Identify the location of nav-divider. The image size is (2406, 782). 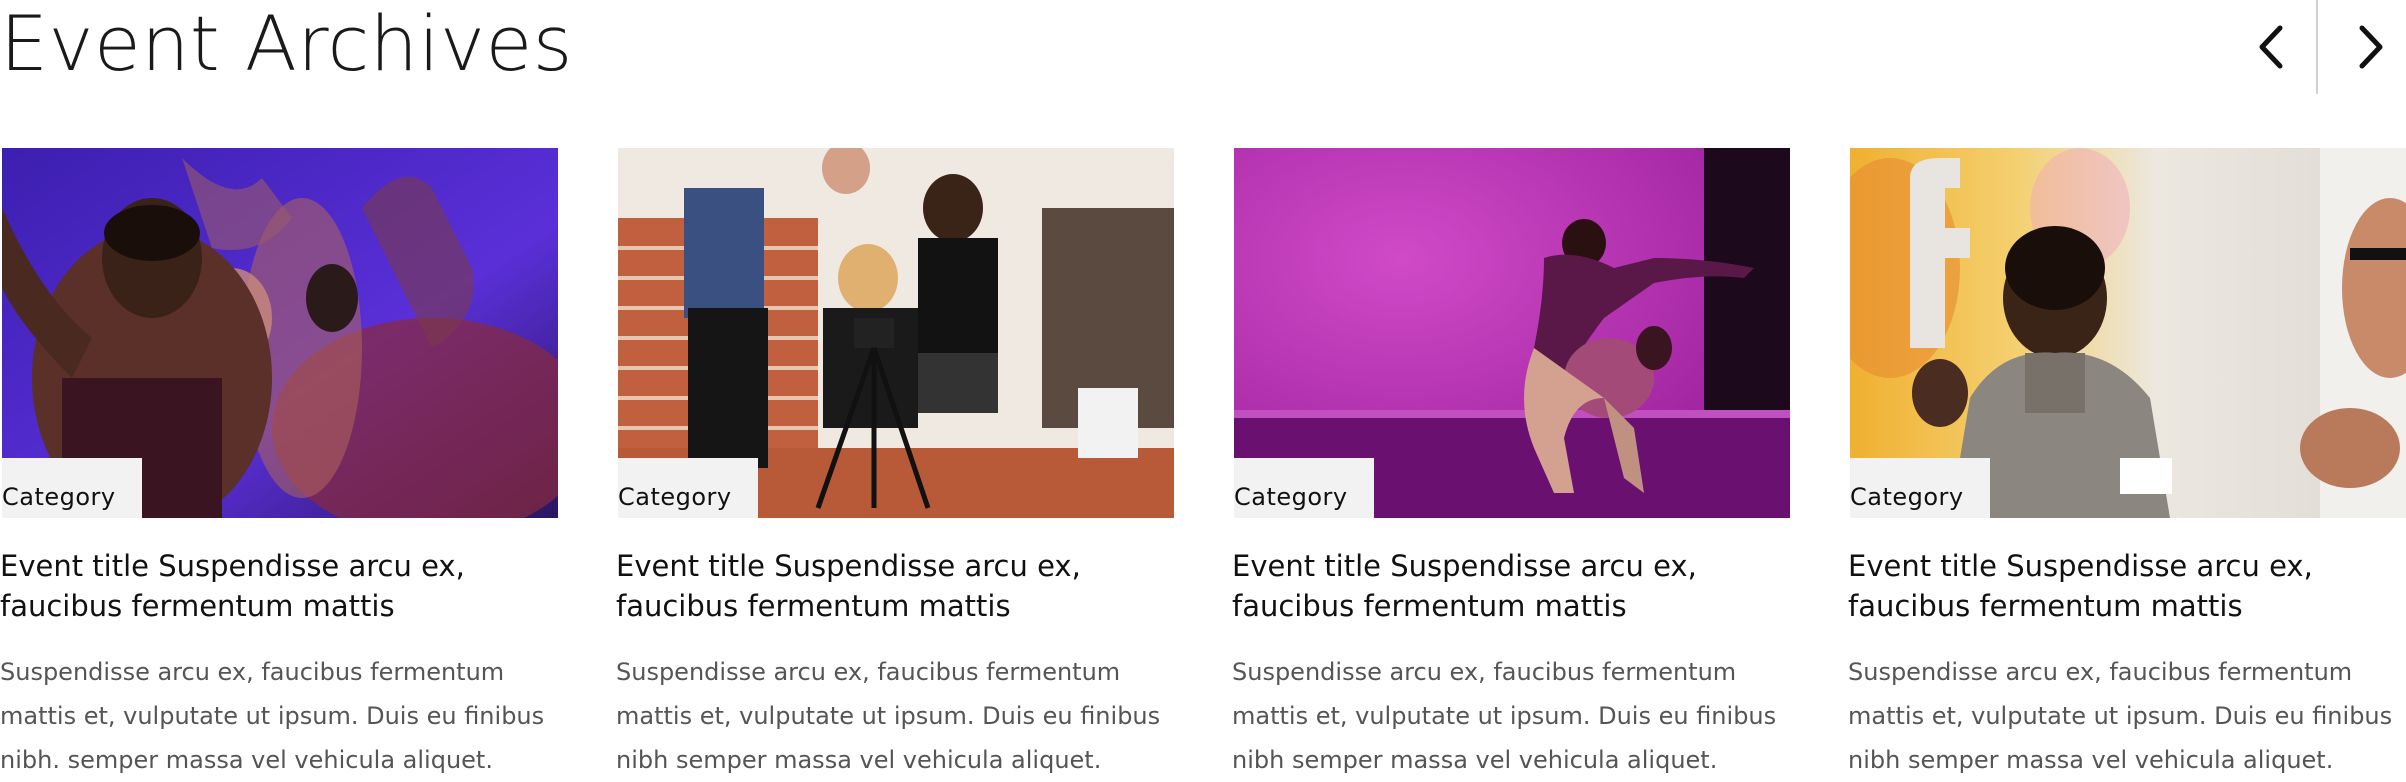
(2317, 47).